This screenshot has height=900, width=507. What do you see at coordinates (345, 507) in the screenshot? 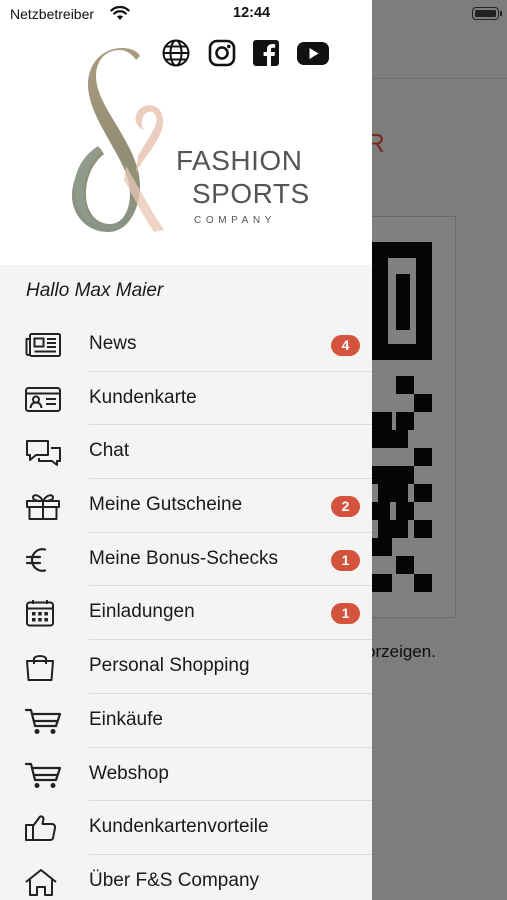
I see `notification-badge: 2` at bounding box center [345, 507].